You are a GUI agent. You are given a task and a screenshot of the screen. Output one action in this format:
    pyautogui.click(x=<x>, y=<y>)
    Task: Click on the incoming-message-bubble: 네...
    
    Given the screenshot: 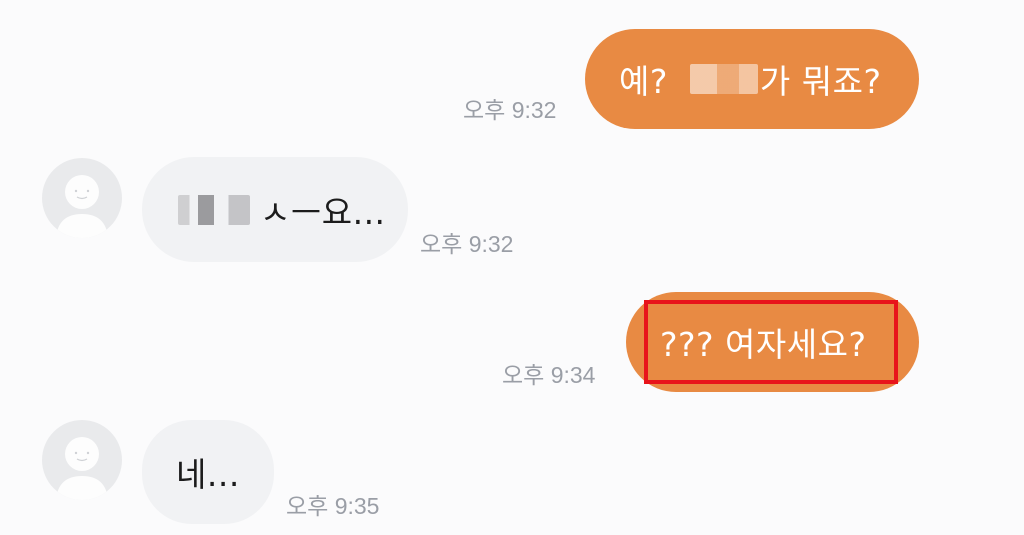 What is the action you would take?
    pyautogui.click(x=208, y=472)
    